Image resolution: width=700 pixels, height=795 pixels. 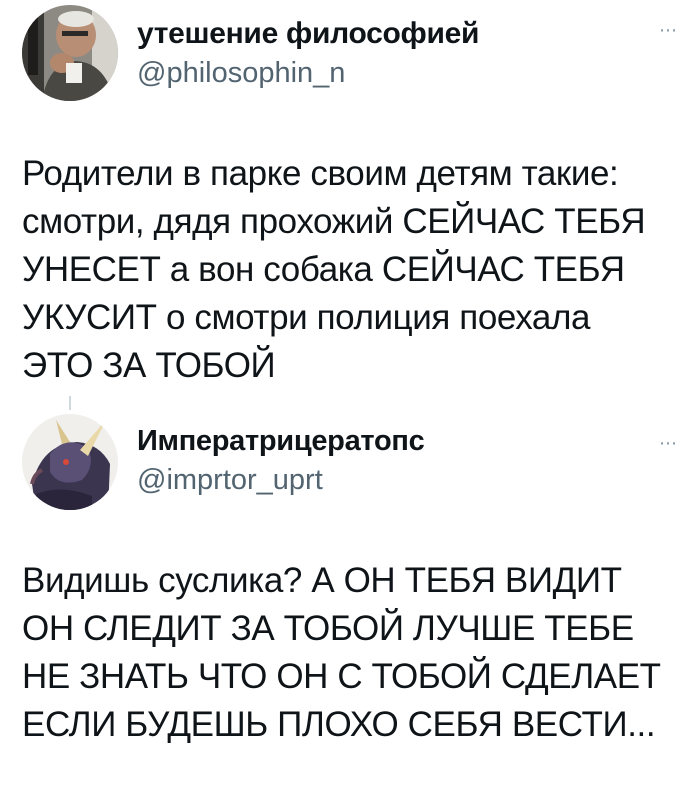 I want to click on avatar-photo, so click(x=70, y=53).